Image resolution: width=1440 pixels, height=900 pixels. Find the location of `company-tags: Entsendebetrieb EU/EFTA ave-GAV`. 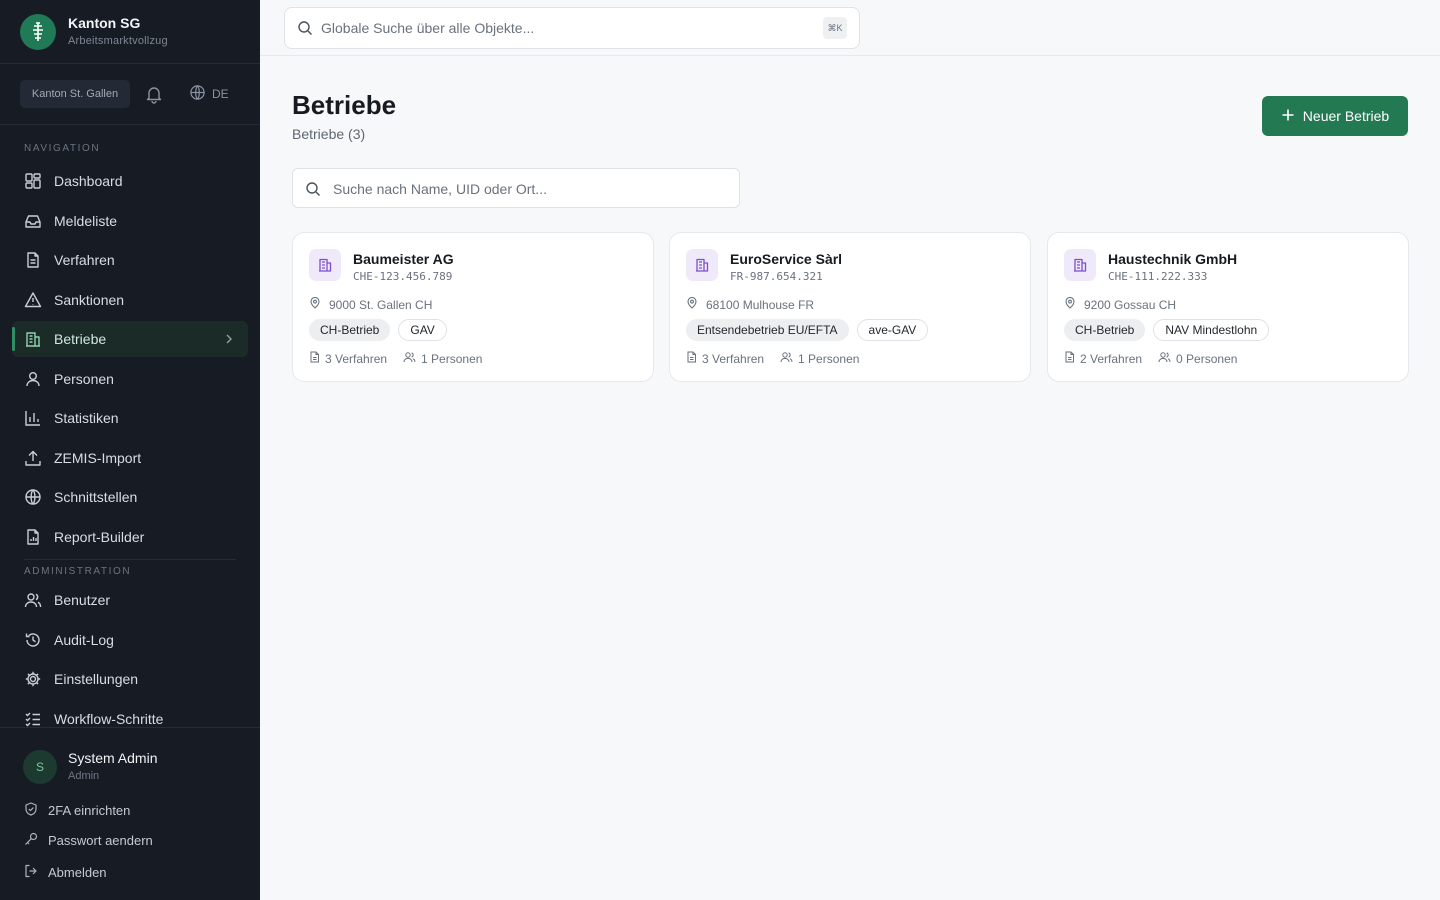

company-tags: Entsendebetrieb EU/EFTA ave-GAV is located at coordinates (807, 330).